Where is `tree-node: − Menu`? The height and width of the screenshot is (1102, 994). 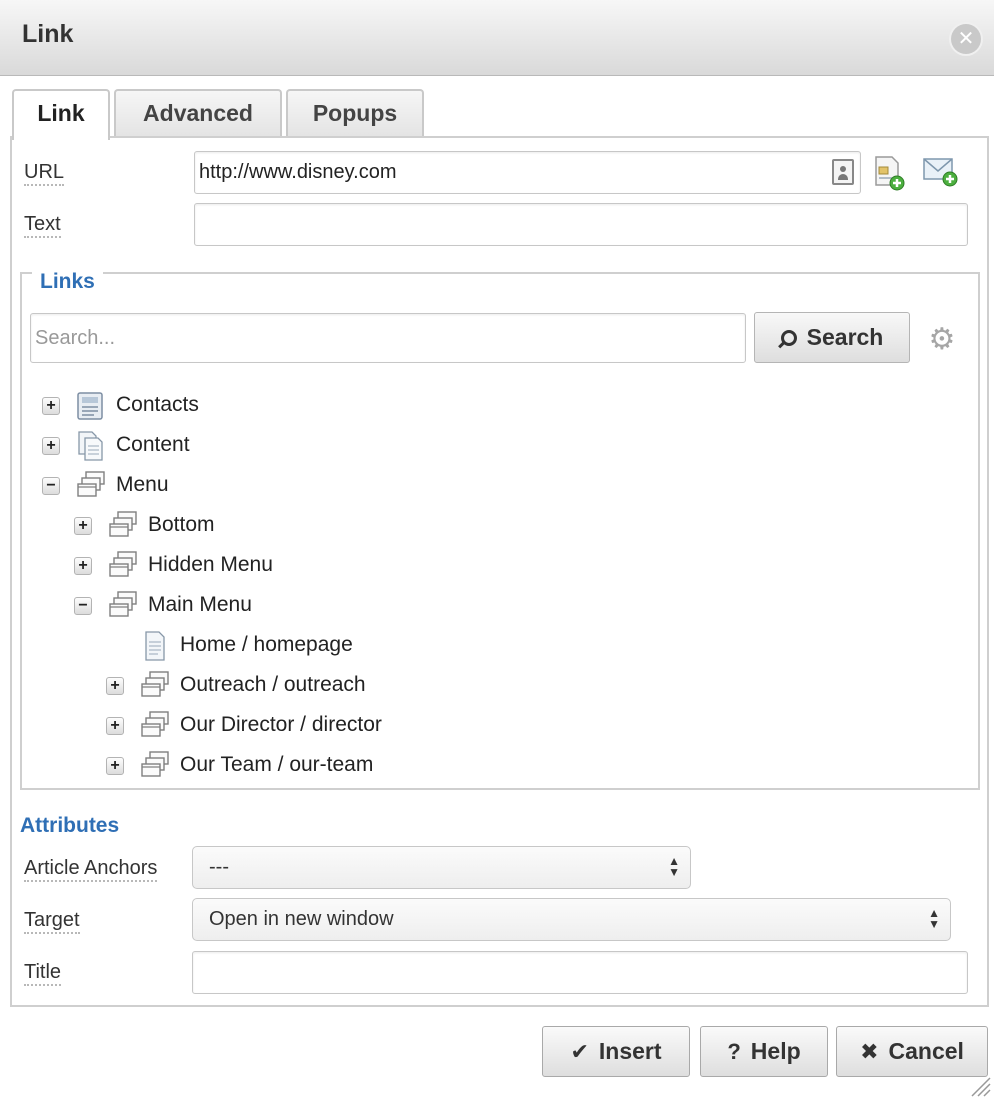 tree-node: − Menu is located at coordinates (342, 485).